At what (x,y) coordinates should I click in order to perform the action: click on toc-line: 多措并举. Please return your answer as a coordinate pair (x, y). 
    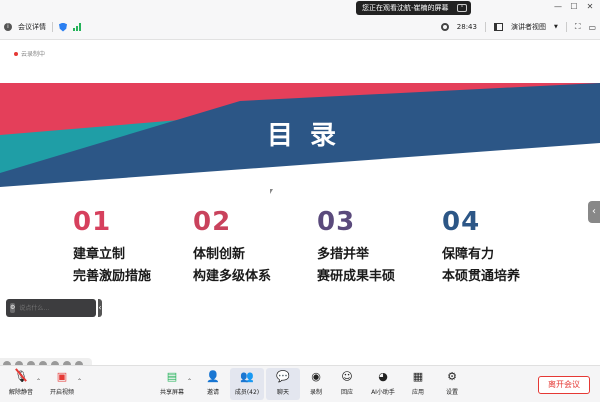
    Looking at the image, I should click on (343, 254).